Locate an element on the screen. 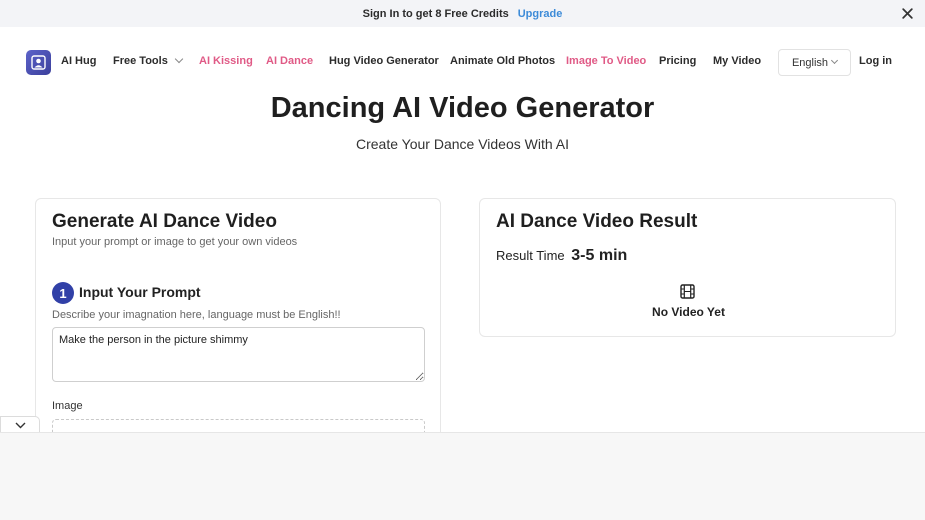 The height and width of the screenshot is (520, 925). nav-image-to-video: Image To Video is located at coordinates (606, 61).